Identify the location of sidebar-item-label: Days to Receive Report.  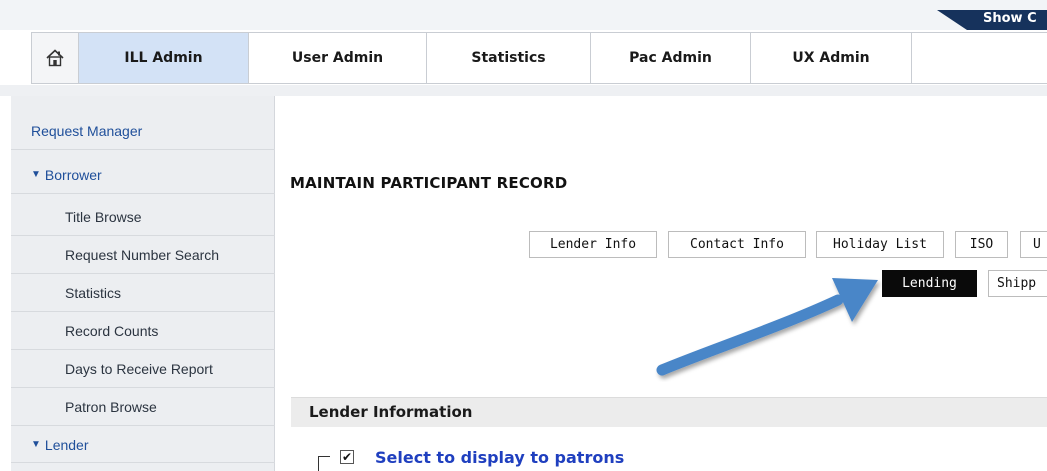
(139, 369).